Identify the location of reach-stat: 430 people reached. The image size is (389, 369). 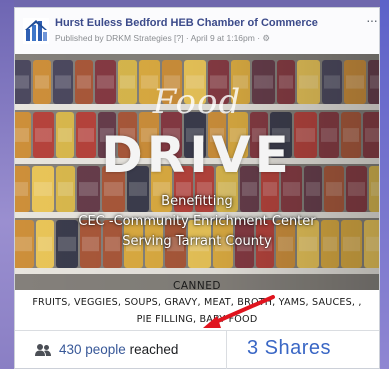
(121, 350).